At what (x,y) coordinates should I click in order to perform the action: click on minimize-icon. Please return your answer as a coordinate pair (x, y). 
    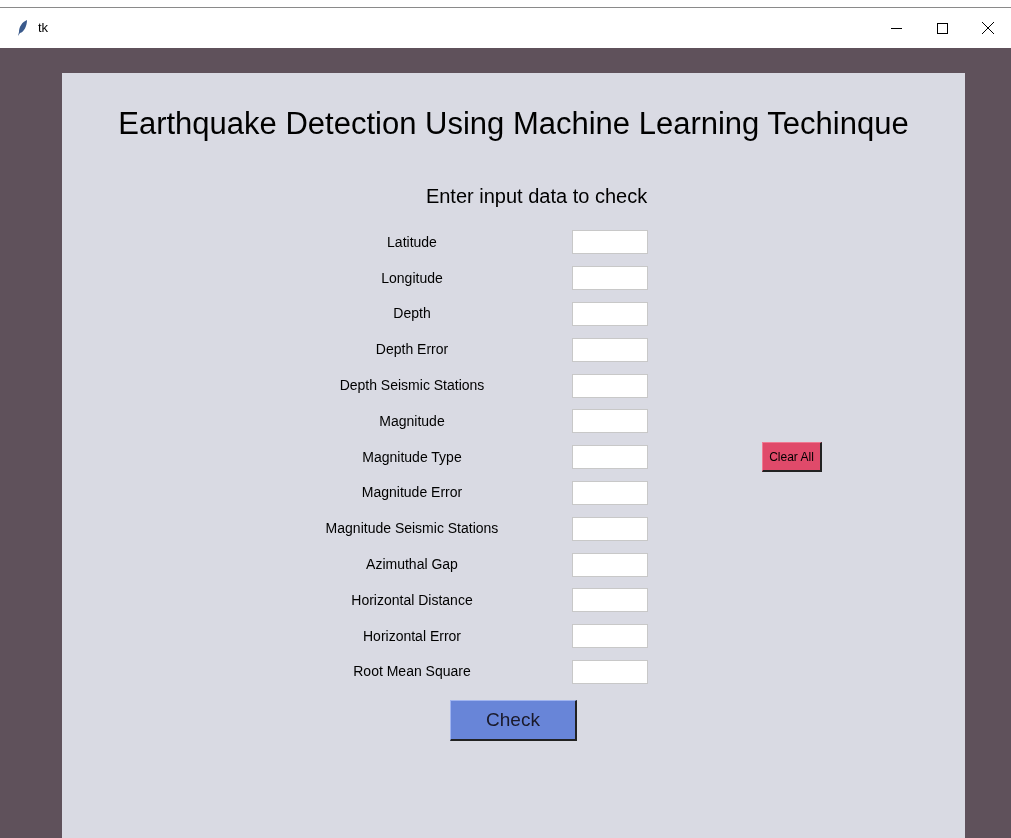
    Looking at the image, I should click on (896, 28).